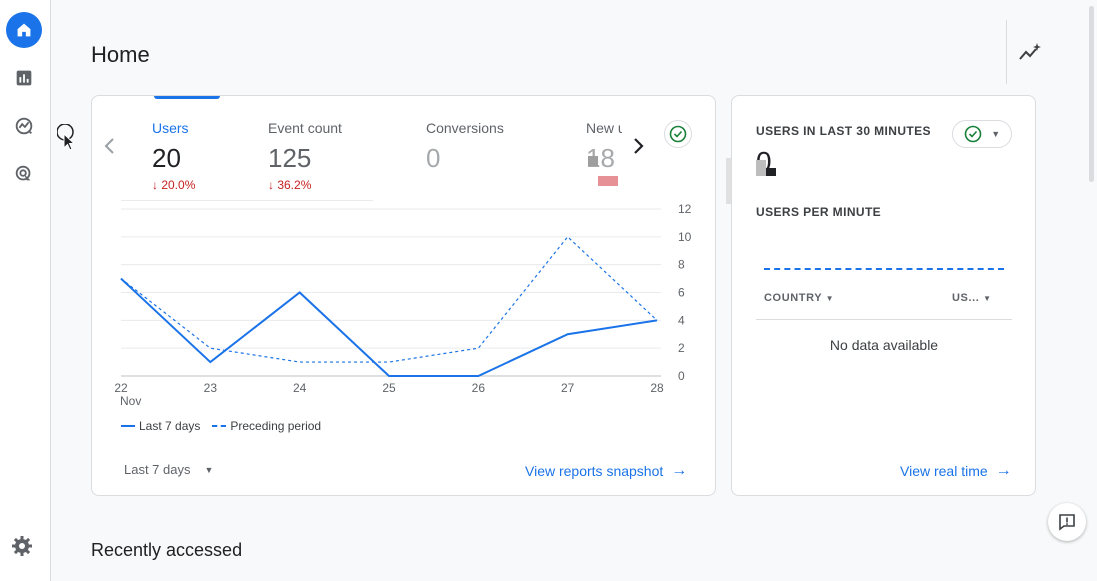  What do you see at coordinates (121, 388) in the screenshot?
I see `x-tick-label: 22` at bounding box center [121, 388].